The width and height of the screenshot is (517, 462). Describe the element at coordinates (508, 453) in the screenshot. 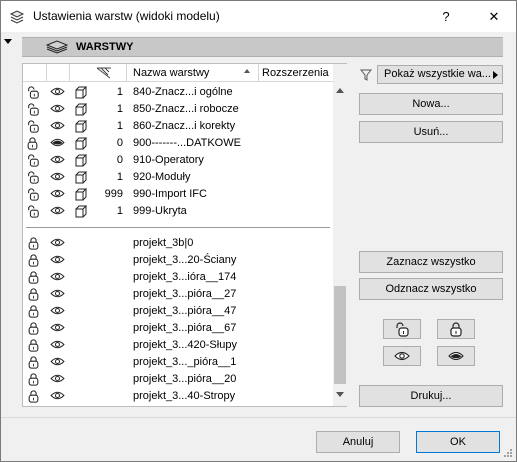

I see `resize-grip-icon` at that location.